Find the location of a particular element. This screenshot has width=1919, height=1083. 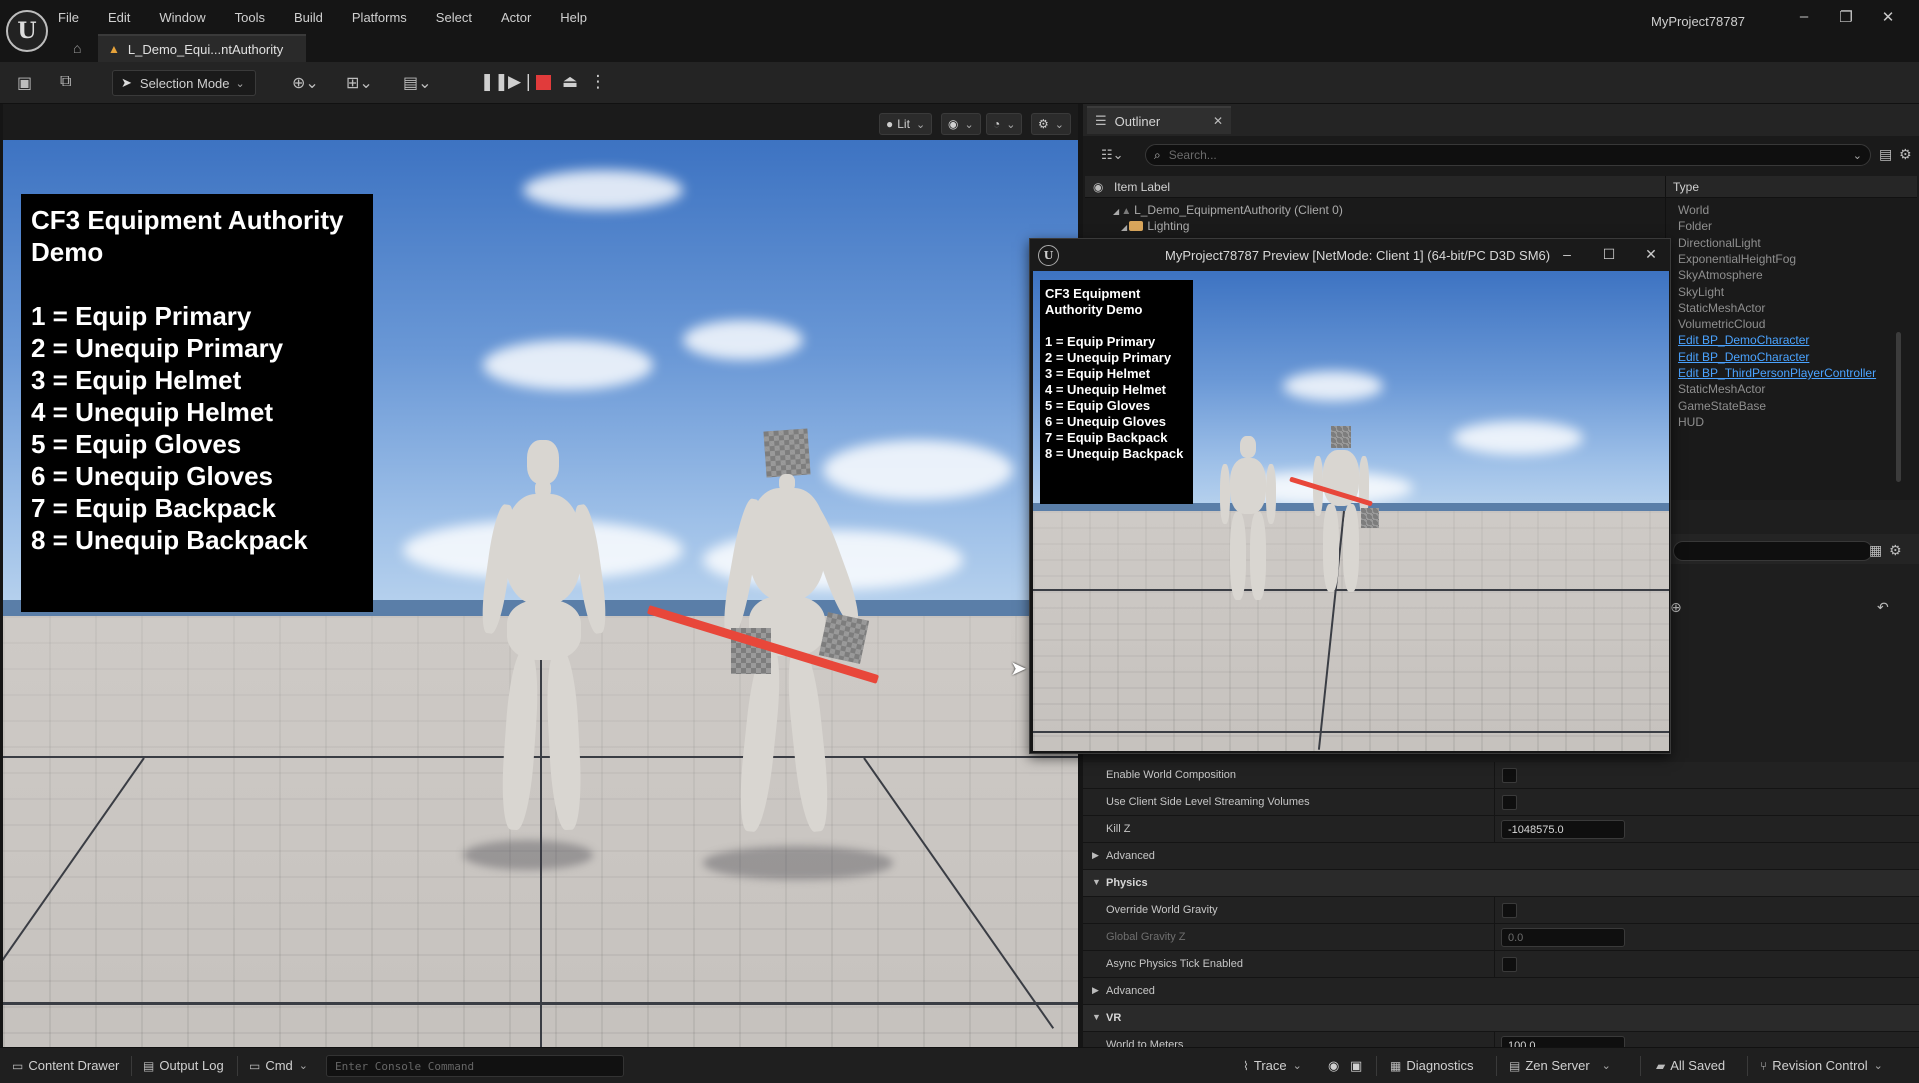

outliner-row-type: VolumetricCloud is located at coordinates (1722, 324).